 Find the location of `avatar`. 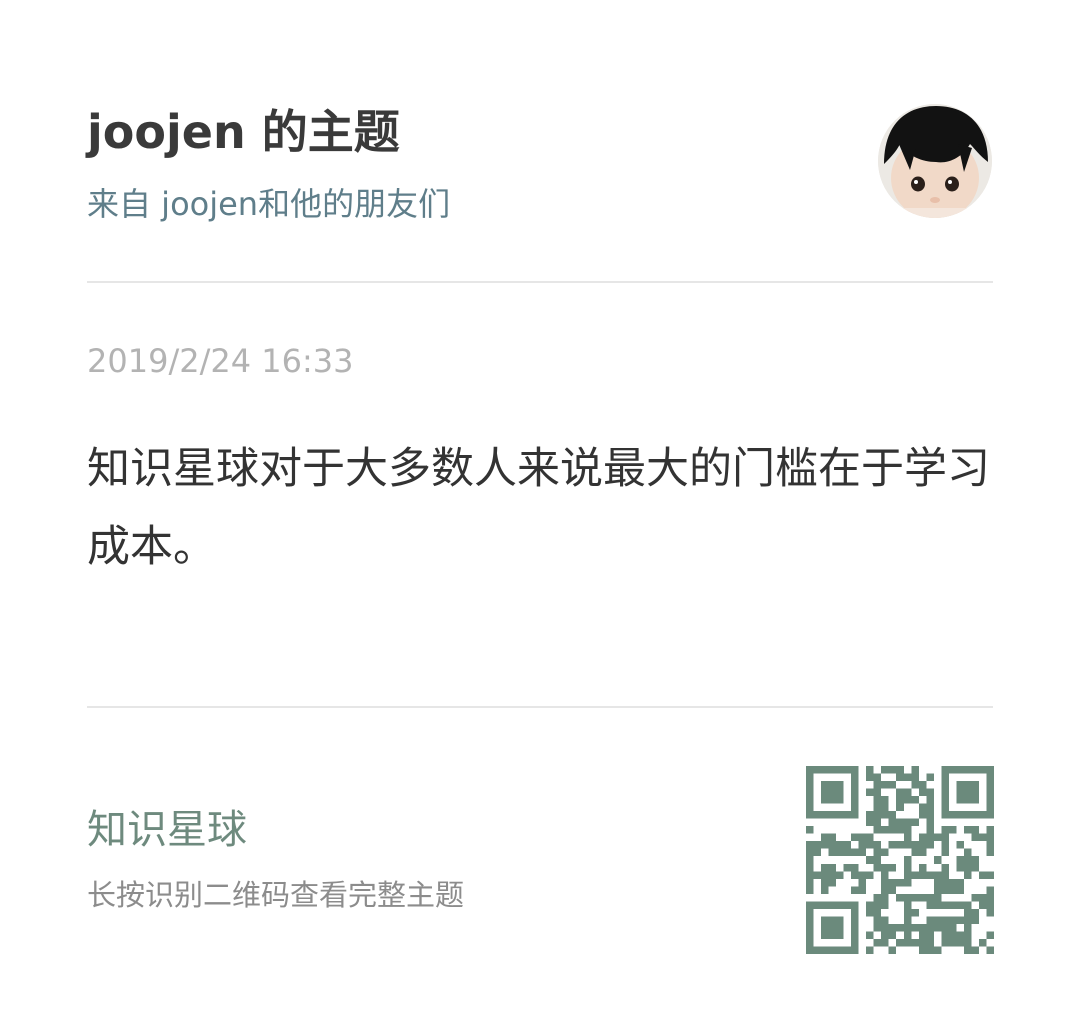

avatar is located at coordinates (935, 161).